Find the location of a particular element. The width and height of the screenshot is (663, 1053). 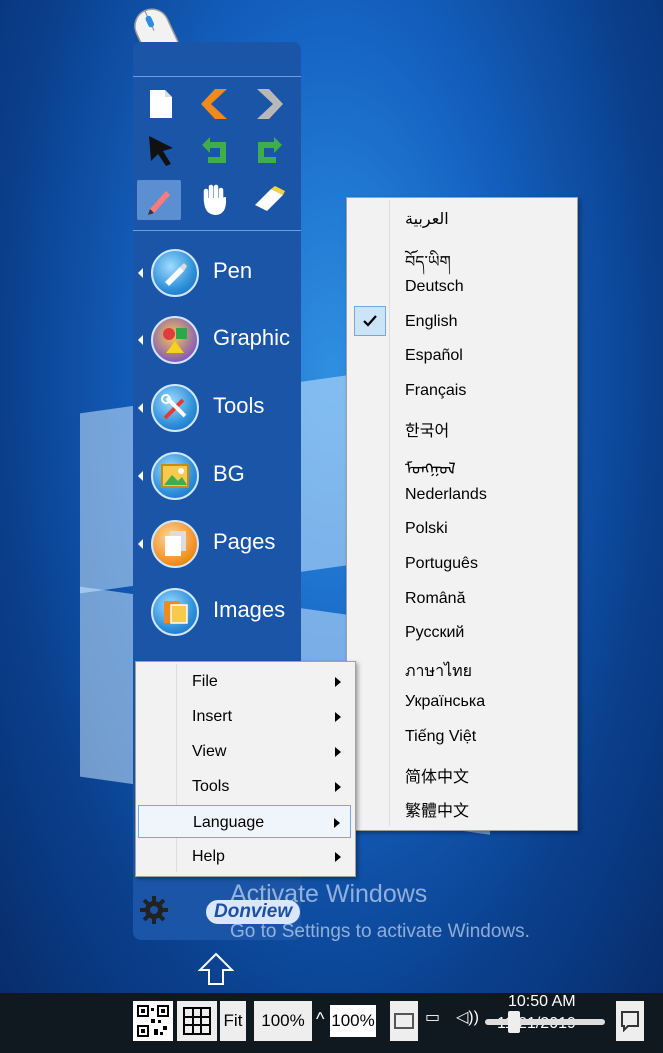

zoom-button: 100% is located at coordinates (283, 1021).